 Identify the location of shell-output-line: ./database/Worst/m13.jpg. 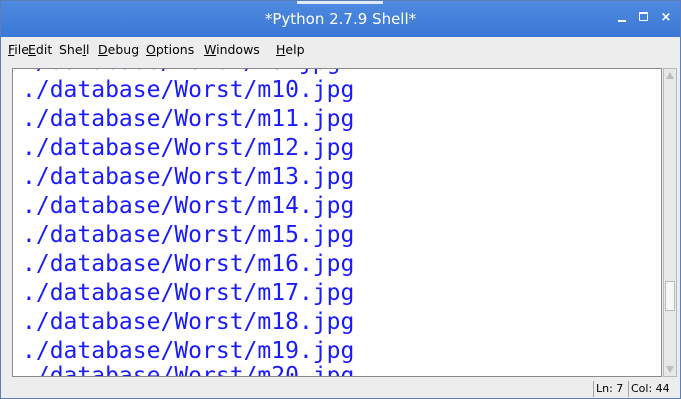
(188, 177).